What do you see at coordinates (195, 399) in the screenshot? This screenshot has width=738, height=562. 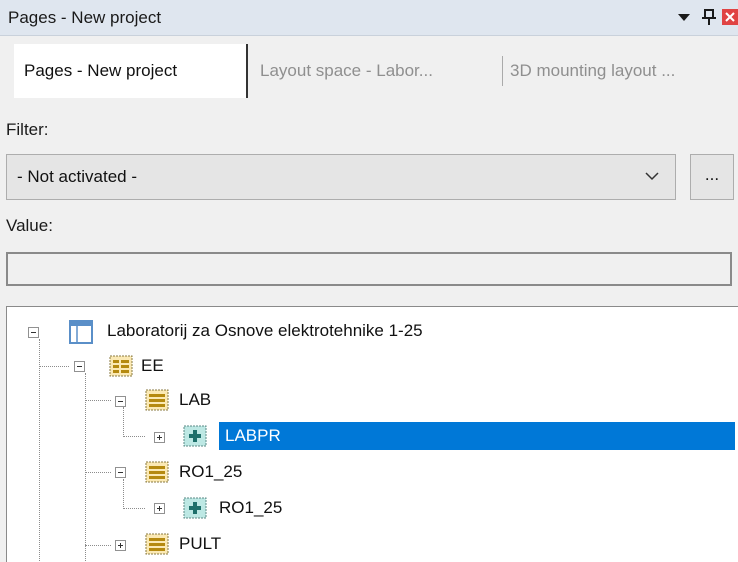 I see `tree-node-label: LAB` at bounding box center [195, 399].